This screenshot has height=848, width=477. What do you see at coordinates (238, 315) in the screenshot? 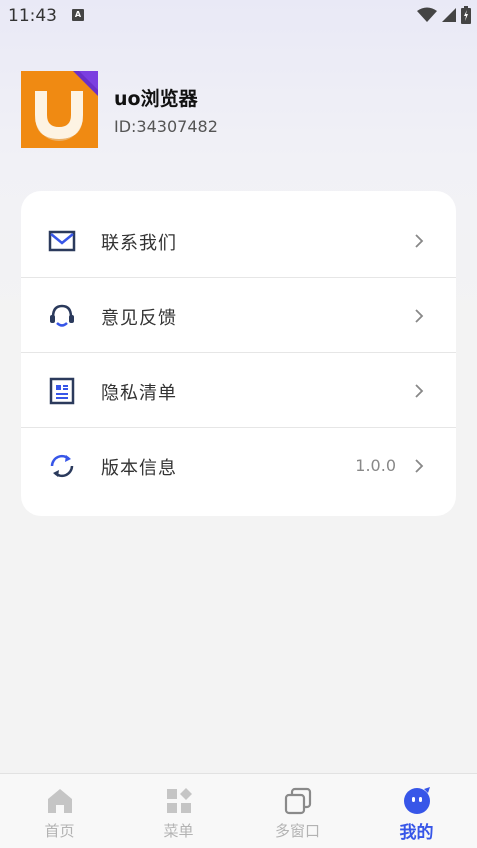
I see `menu-item-feedback: 意见反馈` at bounding box center [238, 315].